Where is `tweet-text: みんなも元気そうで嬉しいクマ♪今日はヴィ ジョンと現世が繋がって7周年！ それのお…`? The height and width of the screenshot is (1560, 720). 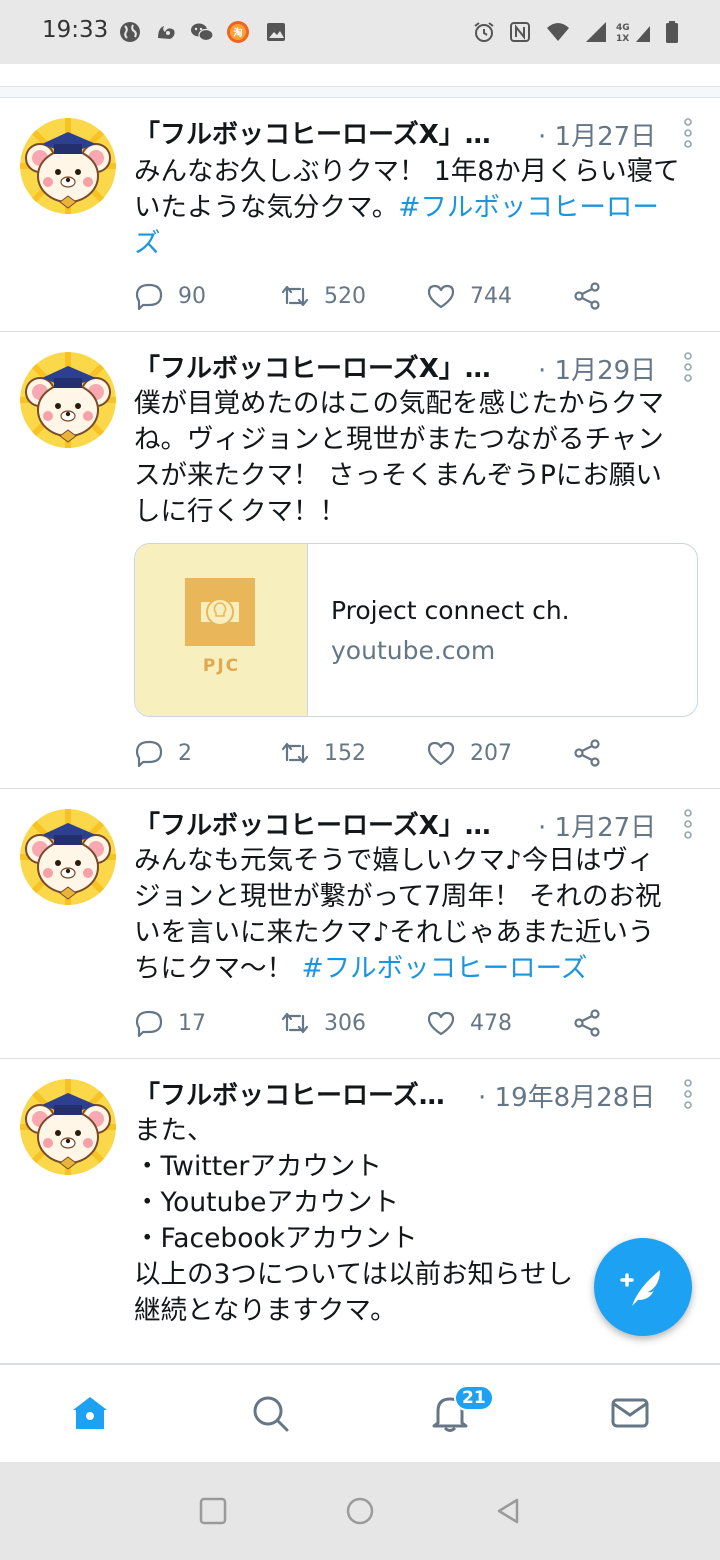
tweet-text: みんなも元気そうで嬉しいクマ♪今日はヴィ ジョンと現世が繋がって7周年！ それのお… is located at coordinates (417, 915).